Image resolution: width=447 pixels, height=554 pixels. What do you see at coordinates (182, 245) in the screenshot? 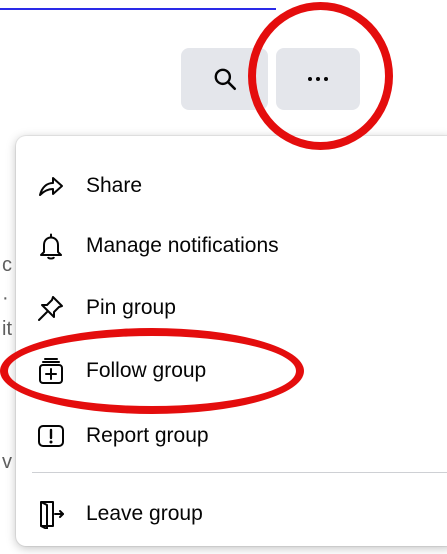
I see `menu-item-label: Manage notifications` at bounding box center [182, 245].